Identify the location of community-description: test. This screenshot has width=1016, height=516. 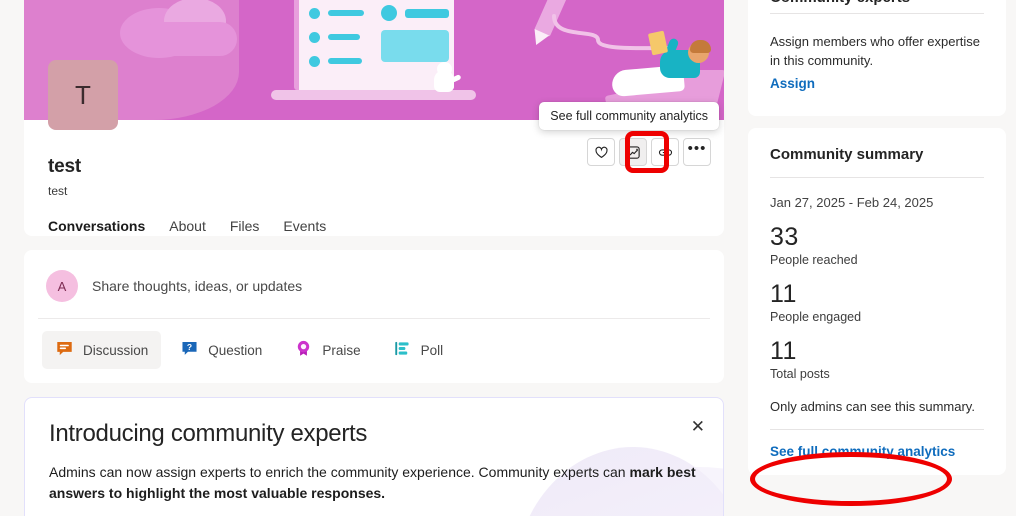
(58, 191).